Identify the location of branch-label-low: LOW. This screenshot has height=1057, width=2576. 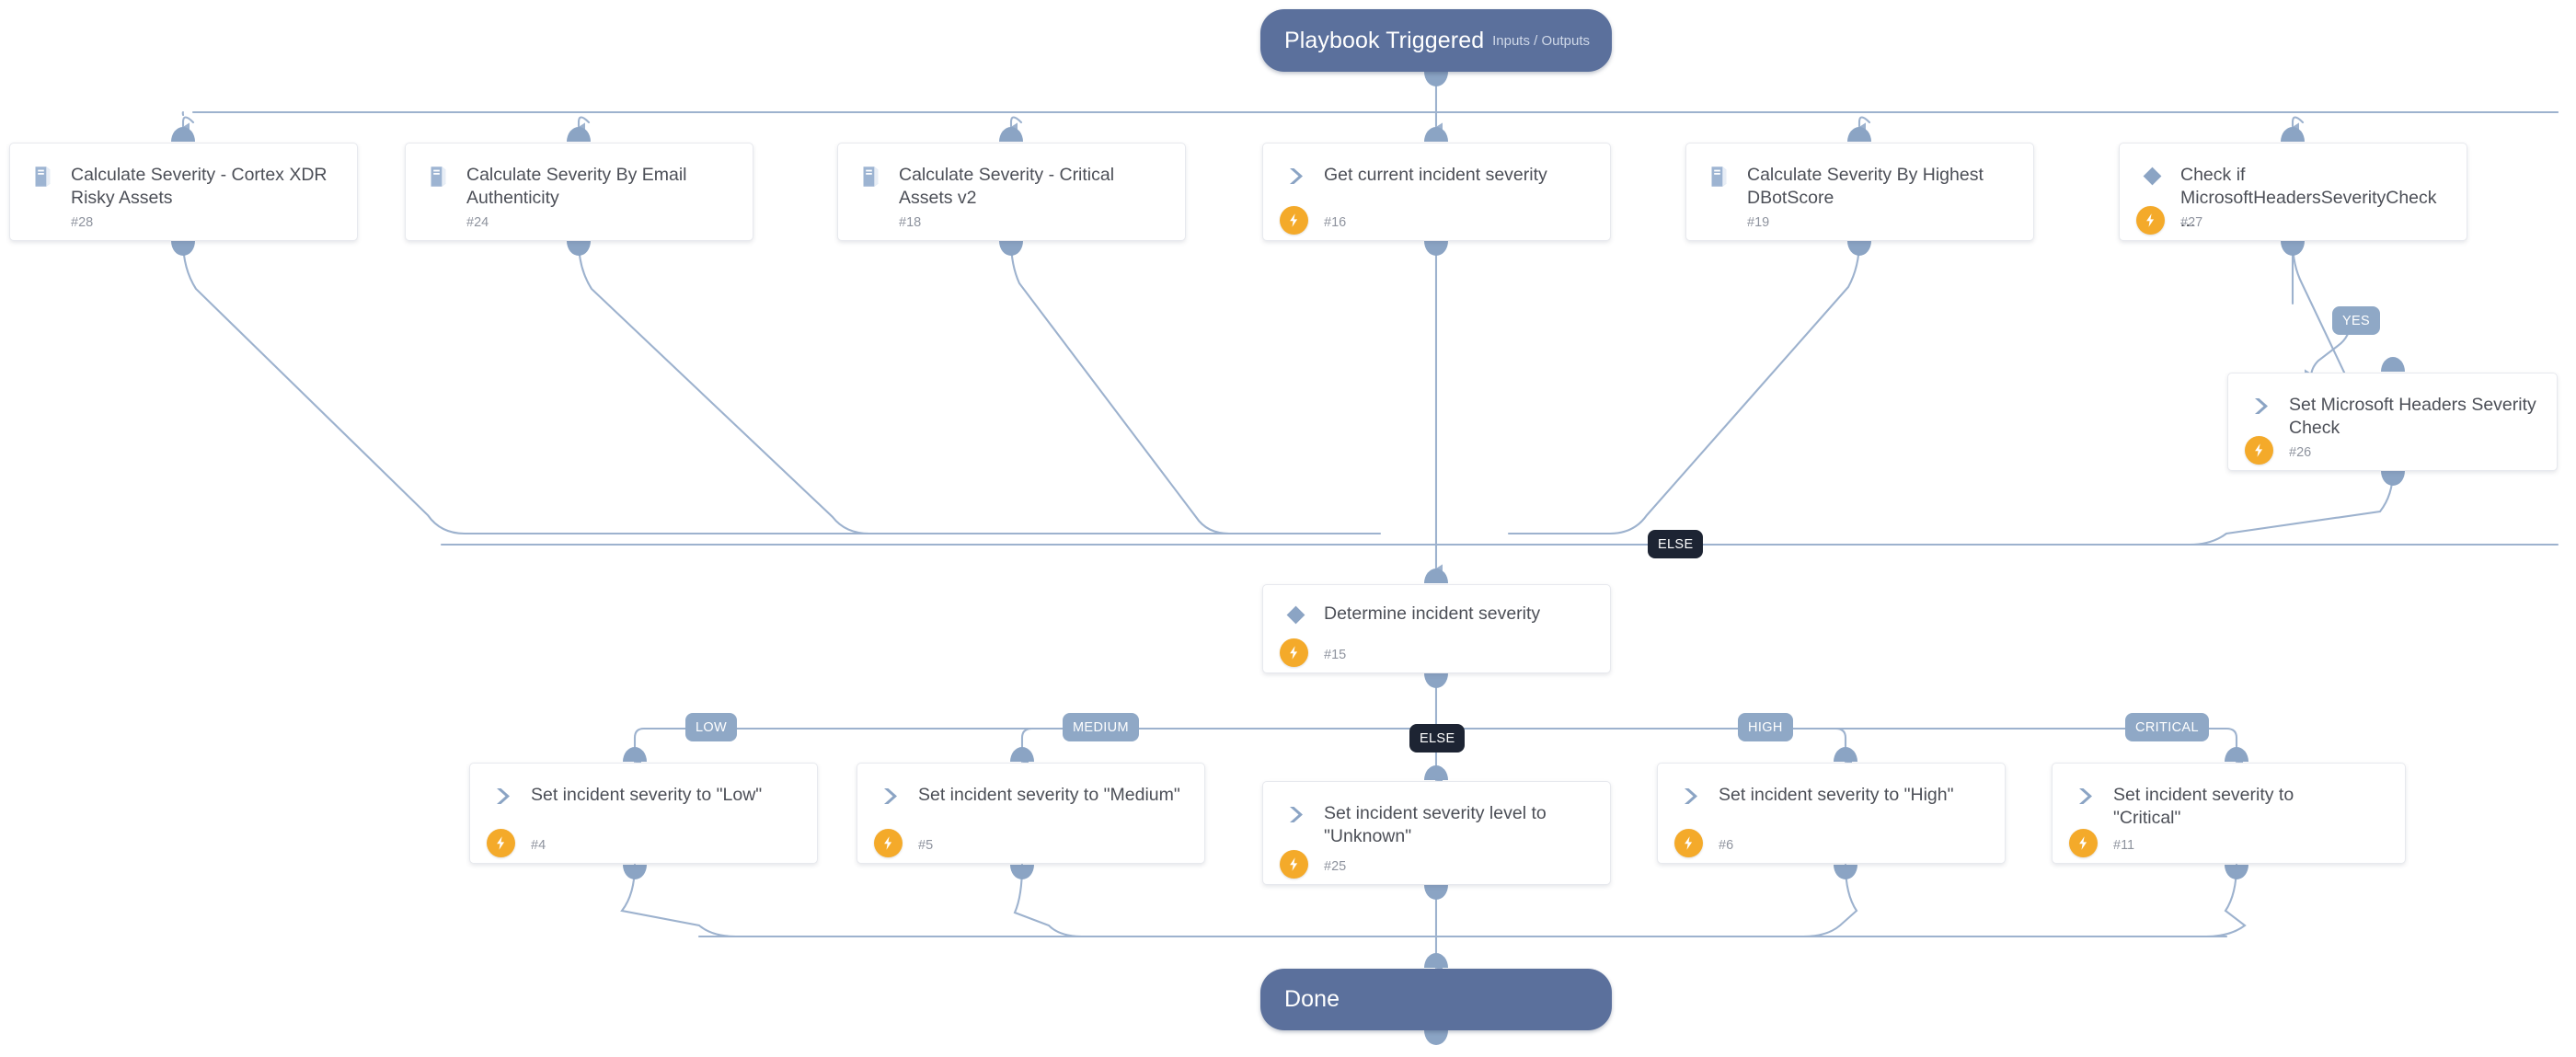
(711, 727).